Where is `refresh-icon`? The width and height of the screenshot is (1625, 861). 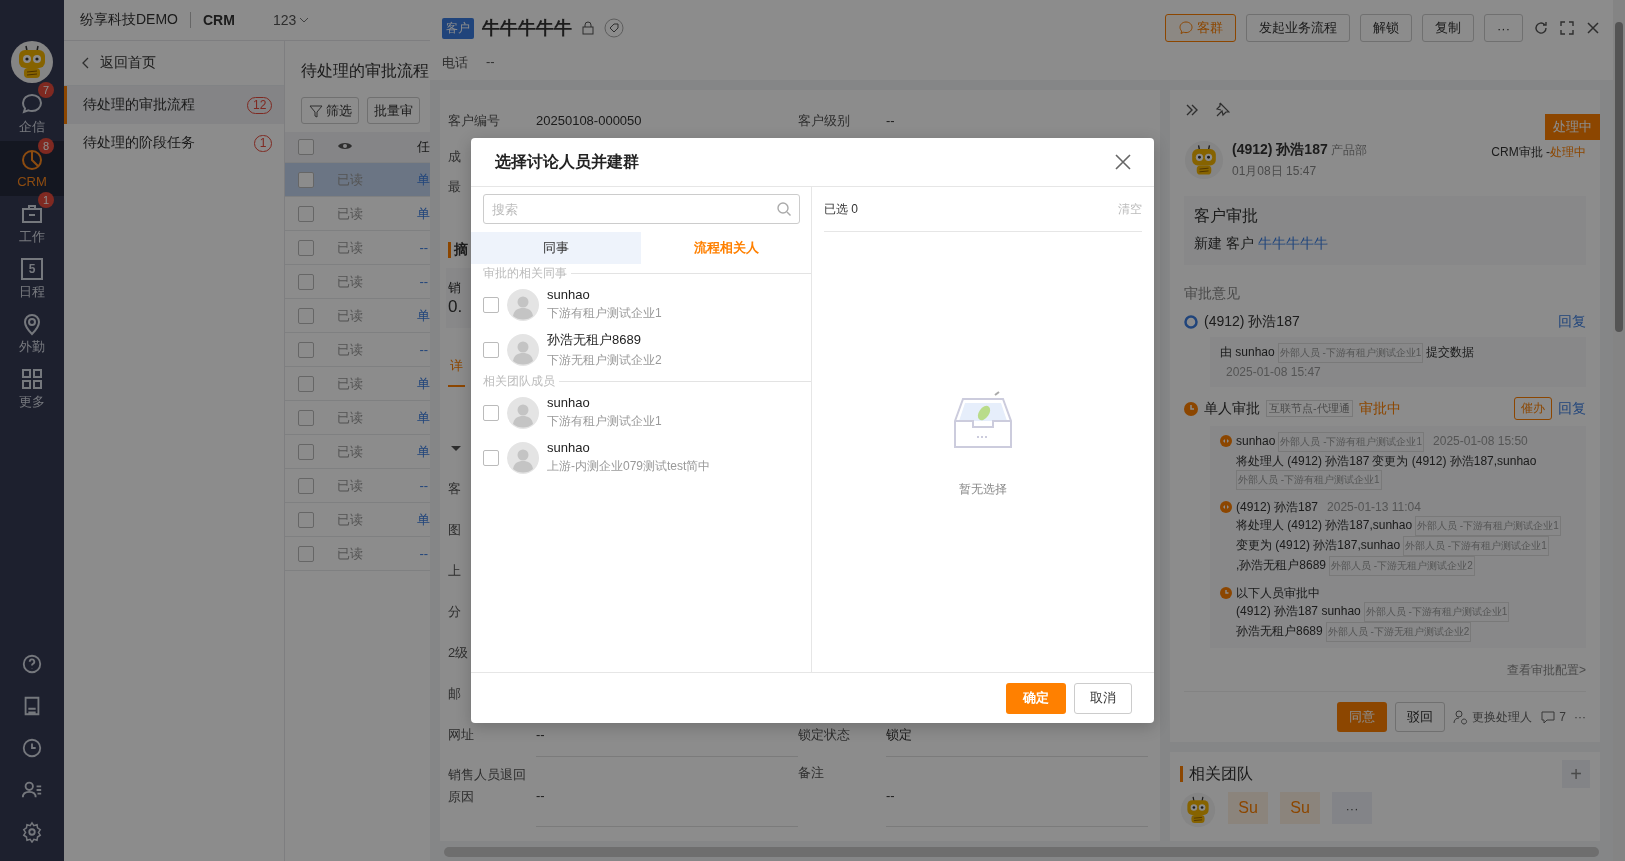 refresh-icon is located at coordinates (1541, 28).